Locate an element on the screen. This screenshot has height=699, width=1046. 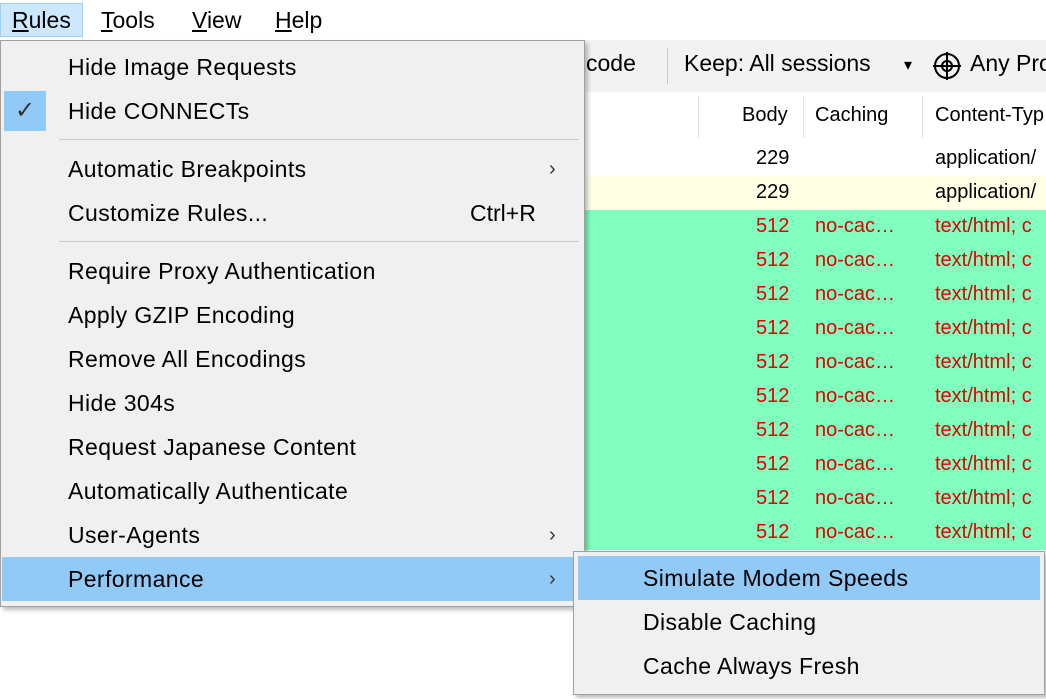
menu-item-customize-rules: Customize Rules... Ctrl+R is located at coordinates (292, 213).